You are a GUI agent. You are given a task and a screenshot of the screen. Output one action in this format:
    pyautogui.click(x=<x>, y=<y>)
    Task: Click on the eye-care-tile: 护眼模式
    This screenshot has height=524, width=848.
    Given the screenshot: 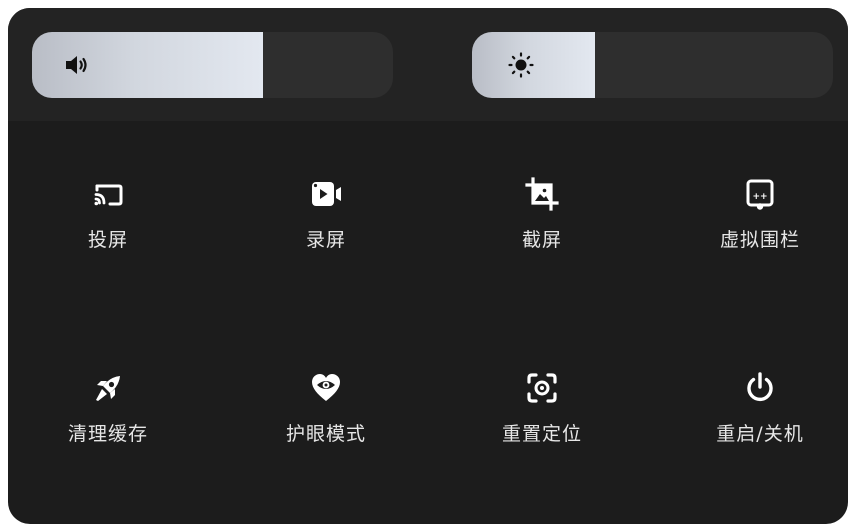 What is the action you would take?
    pyautogui.click(x=326, y=431)
    